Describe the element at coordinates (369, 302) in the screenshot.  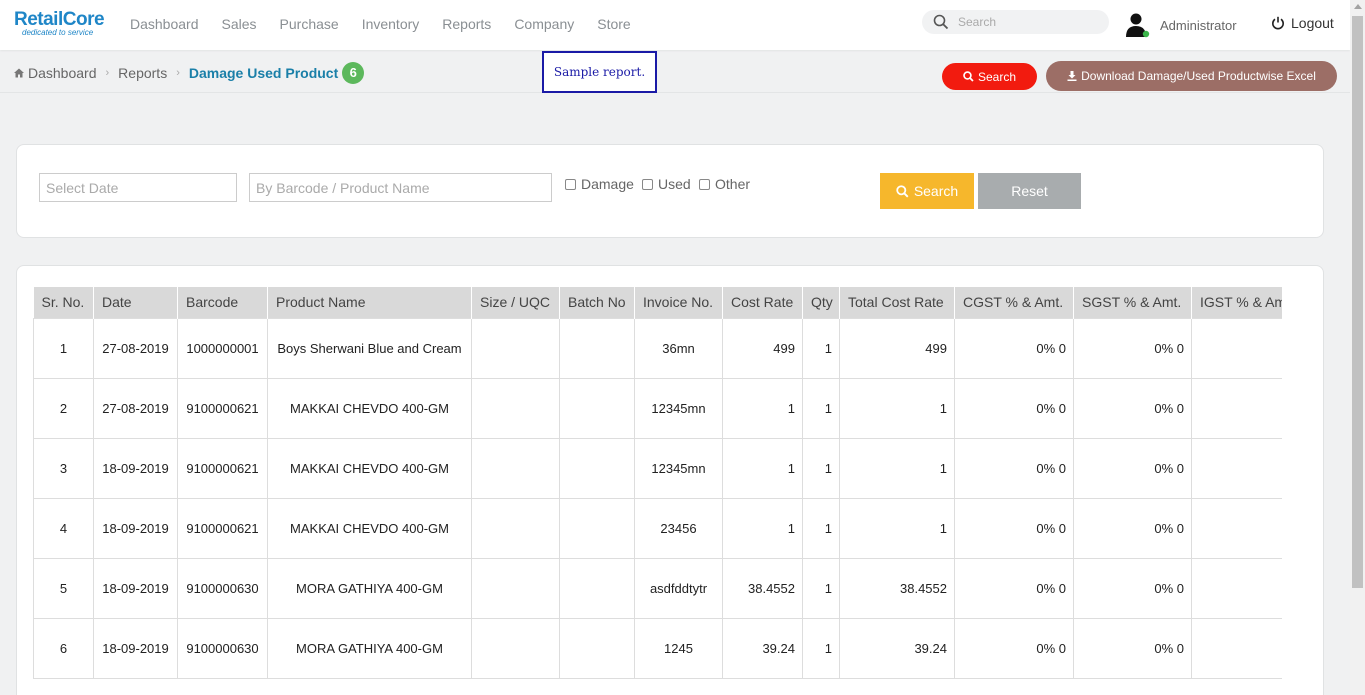
I see `column-header: Product Name` at that location.